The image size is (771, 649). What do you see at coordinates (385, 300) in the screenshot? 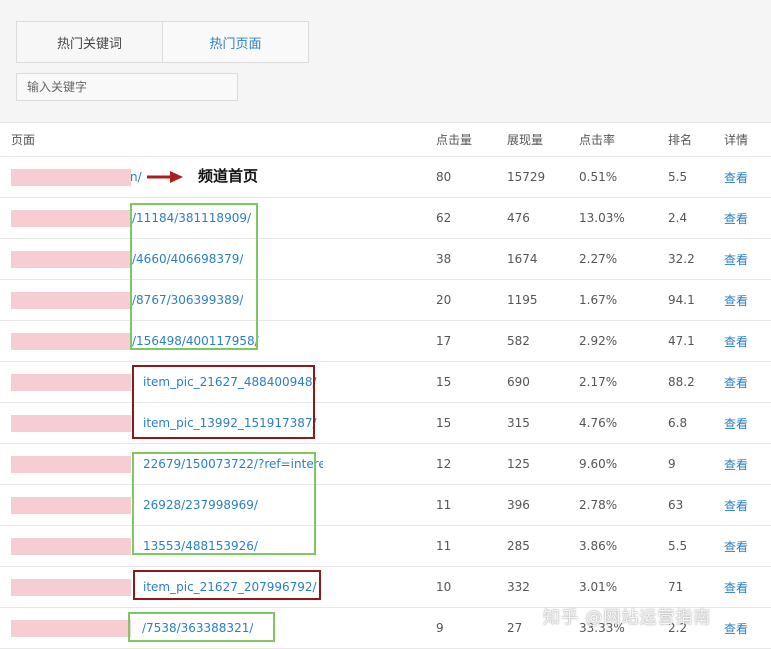
I see `table-row: /8767/306399389/20 1195 1.67% 94.1 查看` at bounding box center [385, 300].